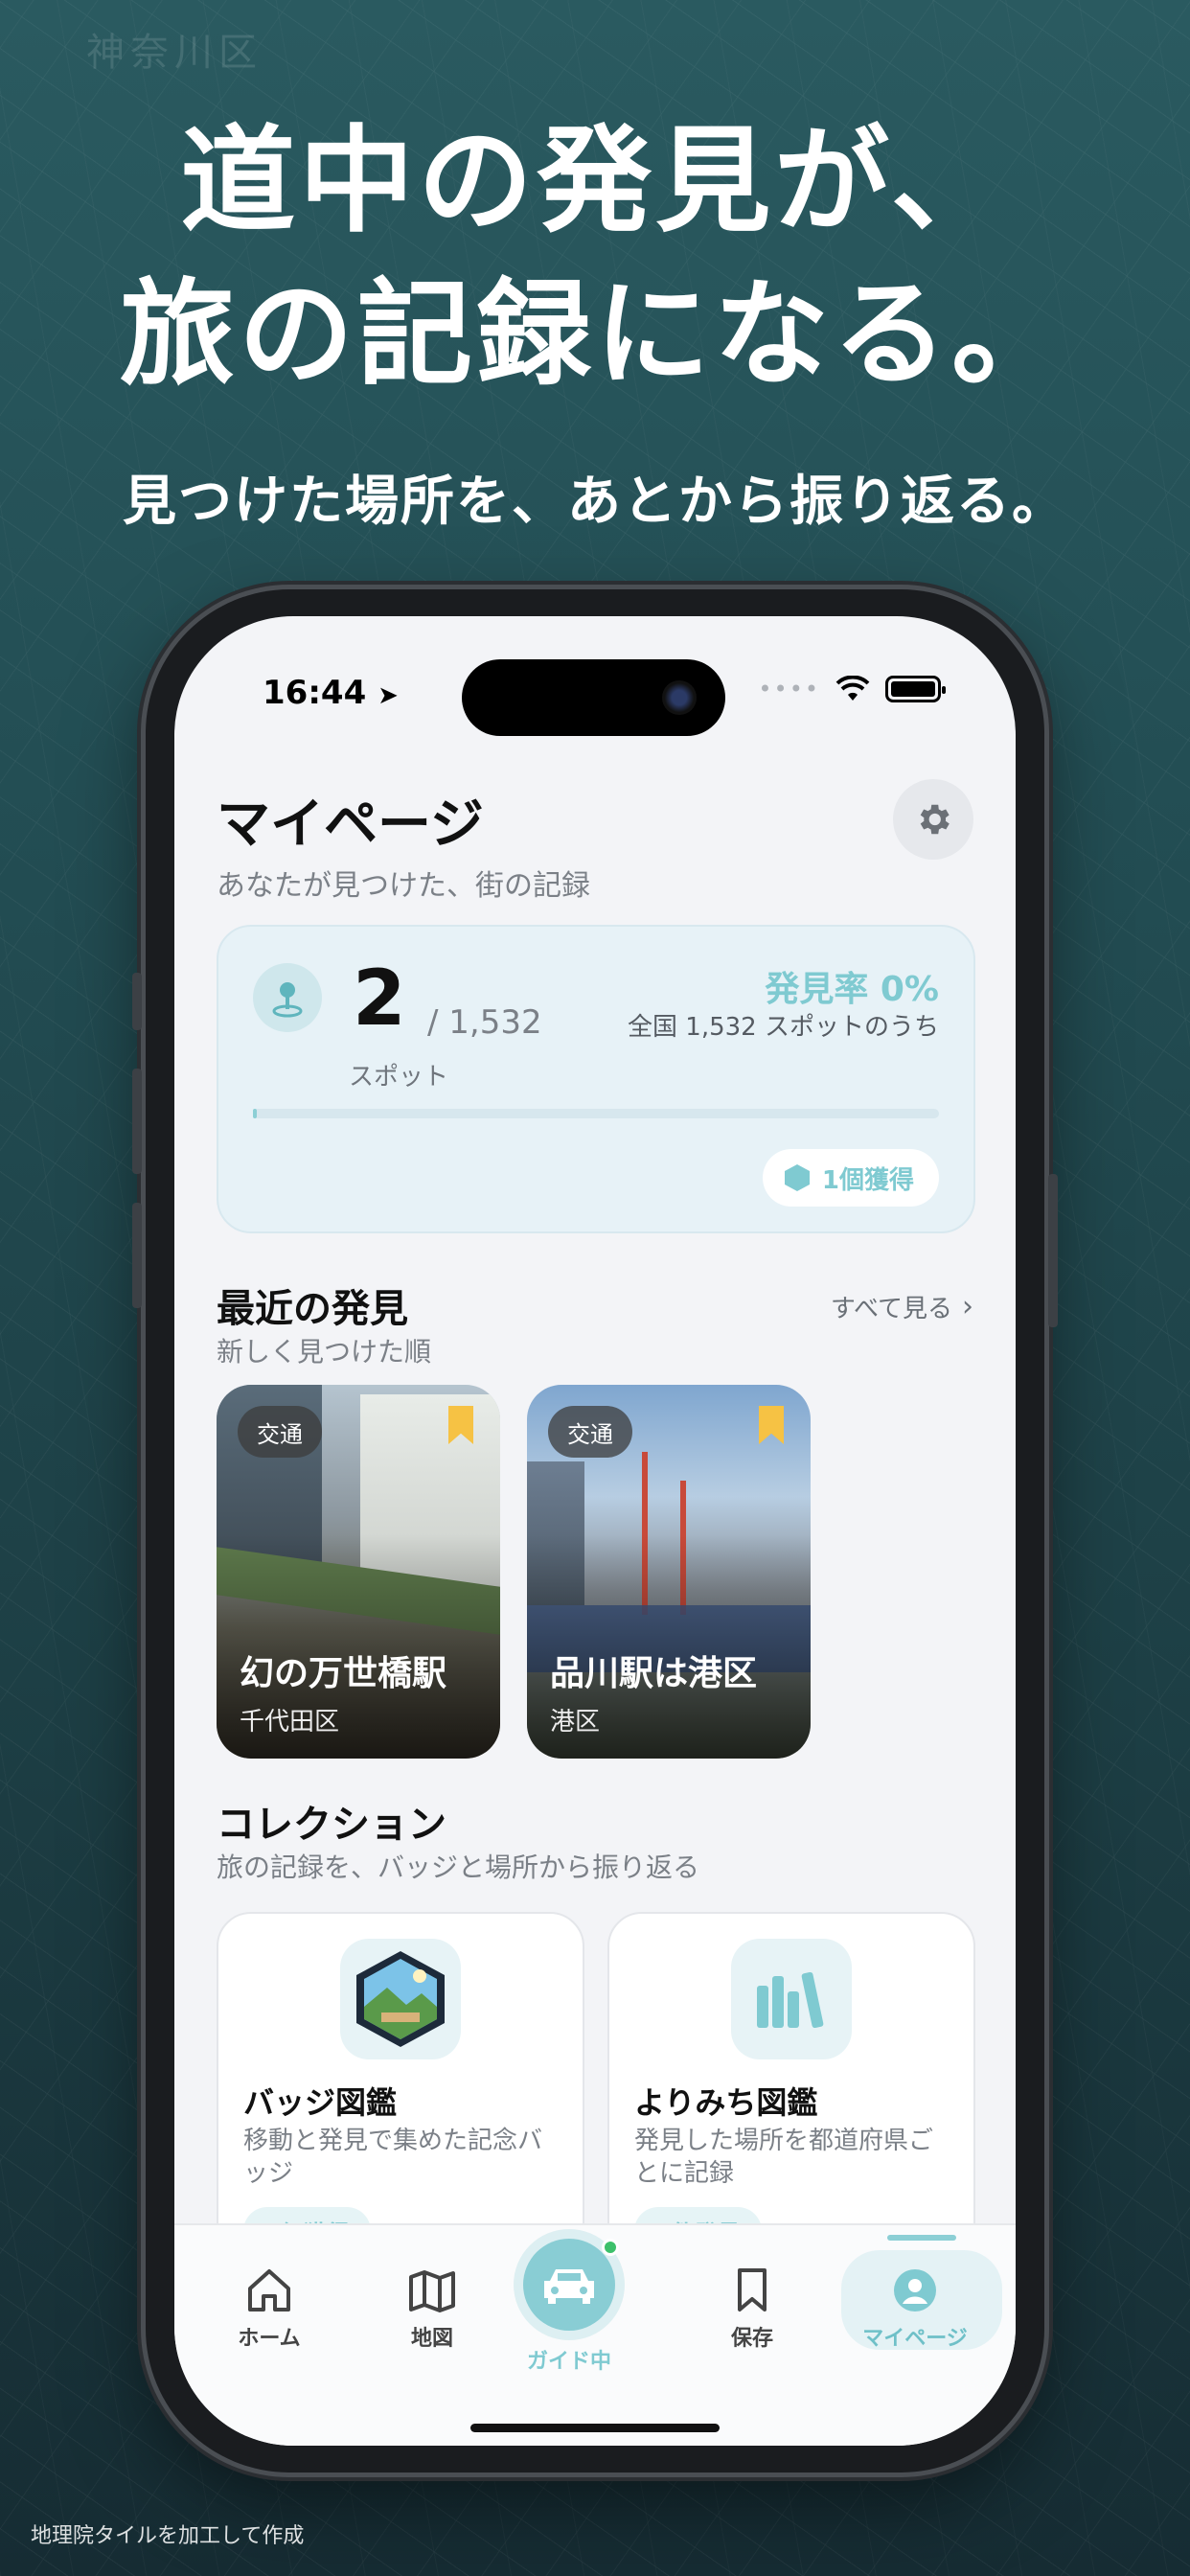 The image size is (1190, 2576). What do you see at coordinates (569, 2362) in the screenshot?
I see `guide-label: ガイド中` at bounding box center [569, 2362].